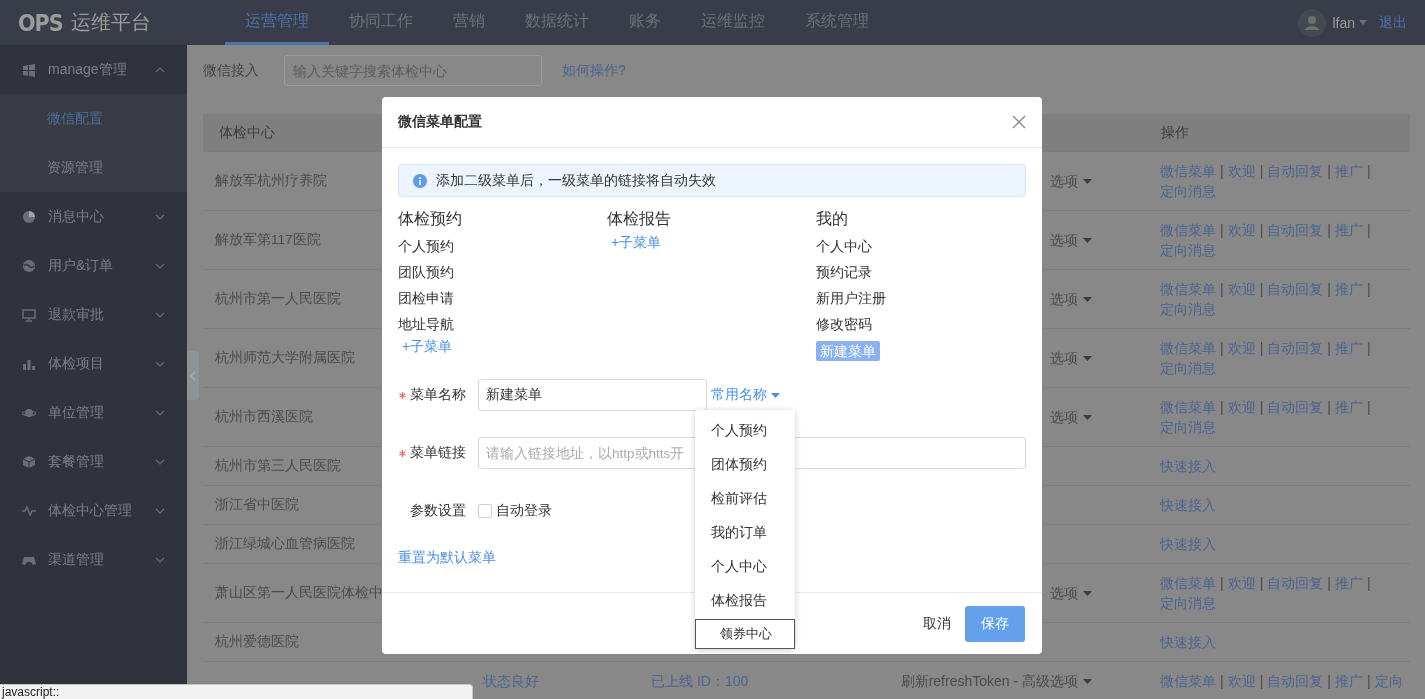  What do you see at coordinates (110, 22) in the screenshot?
I see `logo-text: 运维平台` at bounding box center [110, 22].